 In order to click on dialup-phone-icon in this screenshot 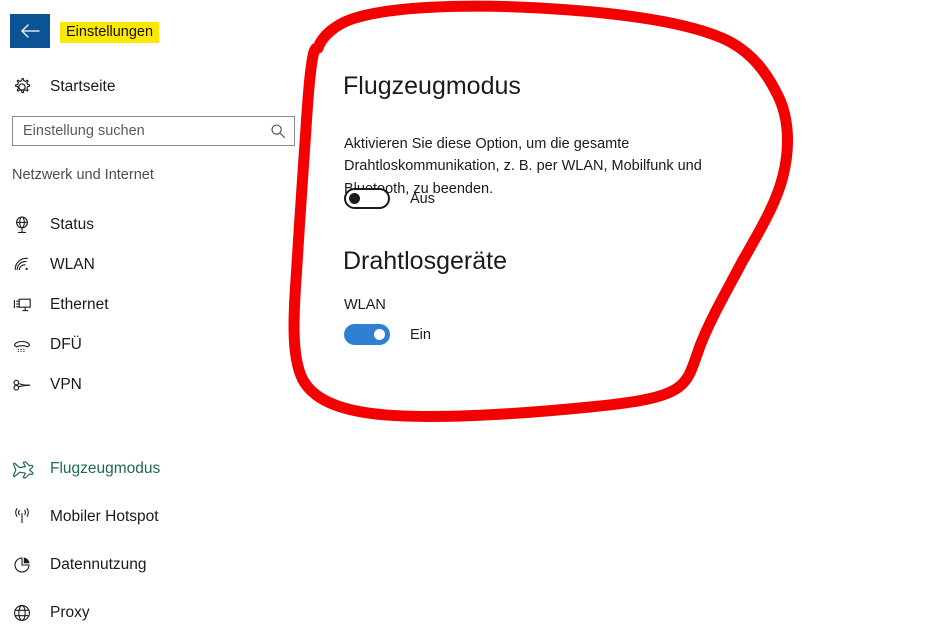, I will do `click(29, 345)`.